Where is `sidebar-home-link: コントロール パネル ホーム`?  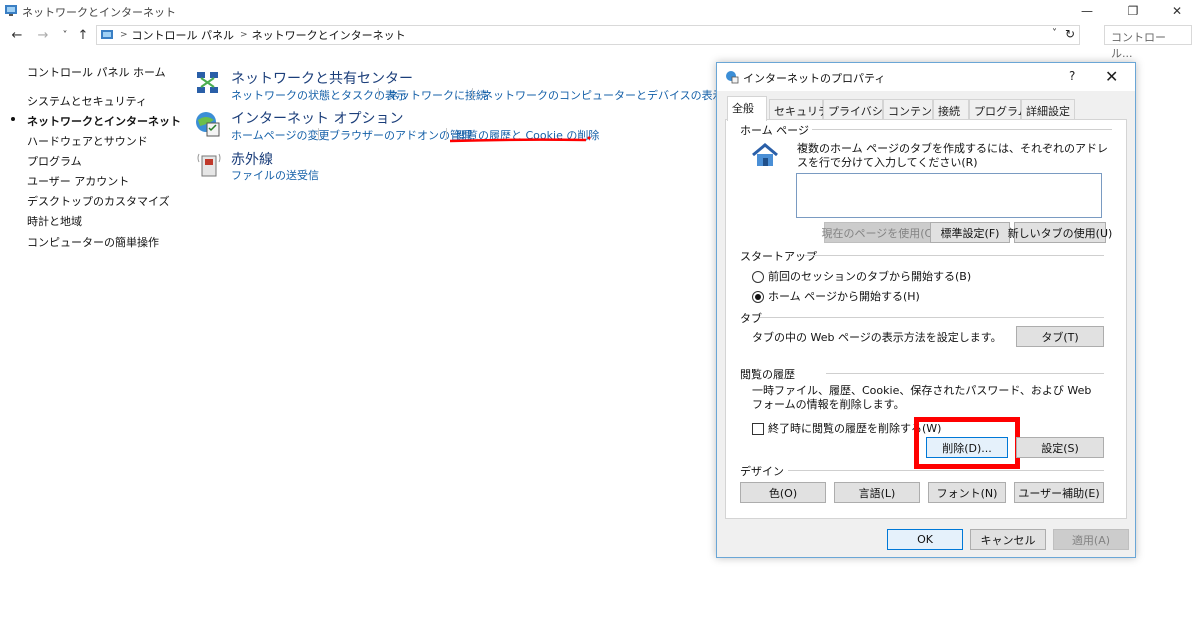 sidebar-home-link: コントロール パネル ホーム is located at coordinates (96, 72).